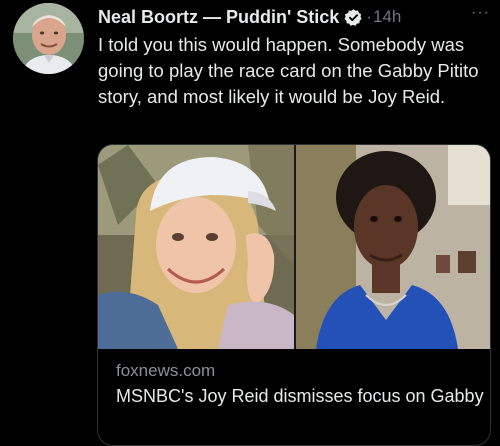 Image resolution: width=500 pixels, height=446 pixels. Describe the element at coordinates (166, 370) in the screenshot. I see `link-card-domain: foxnews.com` at that location.